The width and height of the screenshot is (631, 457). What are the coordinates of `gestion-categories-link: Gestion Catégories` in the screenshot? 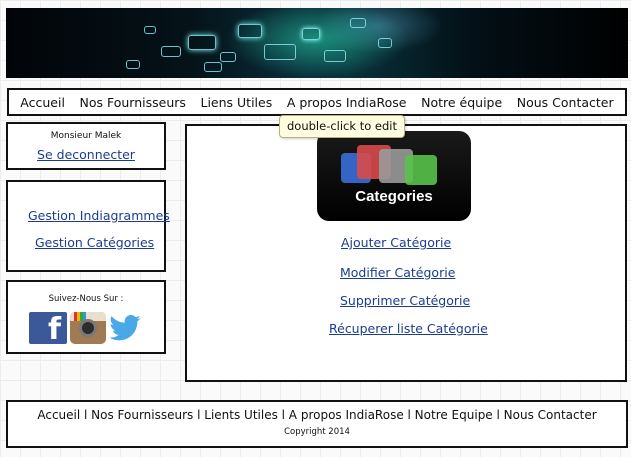 It's located at (94, 242).